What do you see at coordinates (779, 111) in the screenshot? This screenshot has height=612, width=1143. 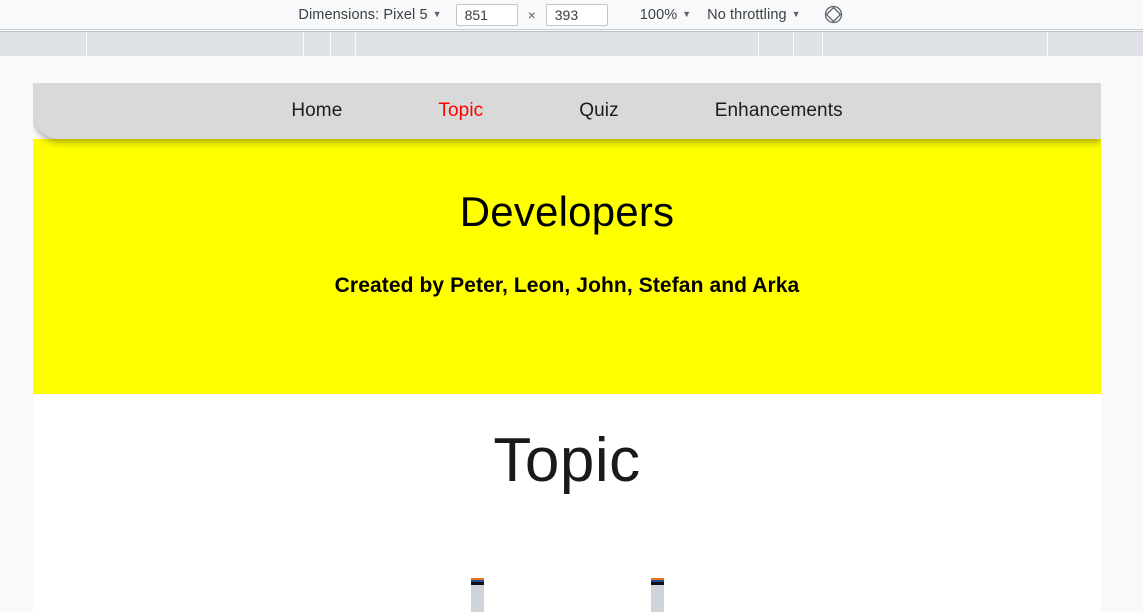 I see `nav-item-enhancements: Enhancements` at bounding box center [779, 111].